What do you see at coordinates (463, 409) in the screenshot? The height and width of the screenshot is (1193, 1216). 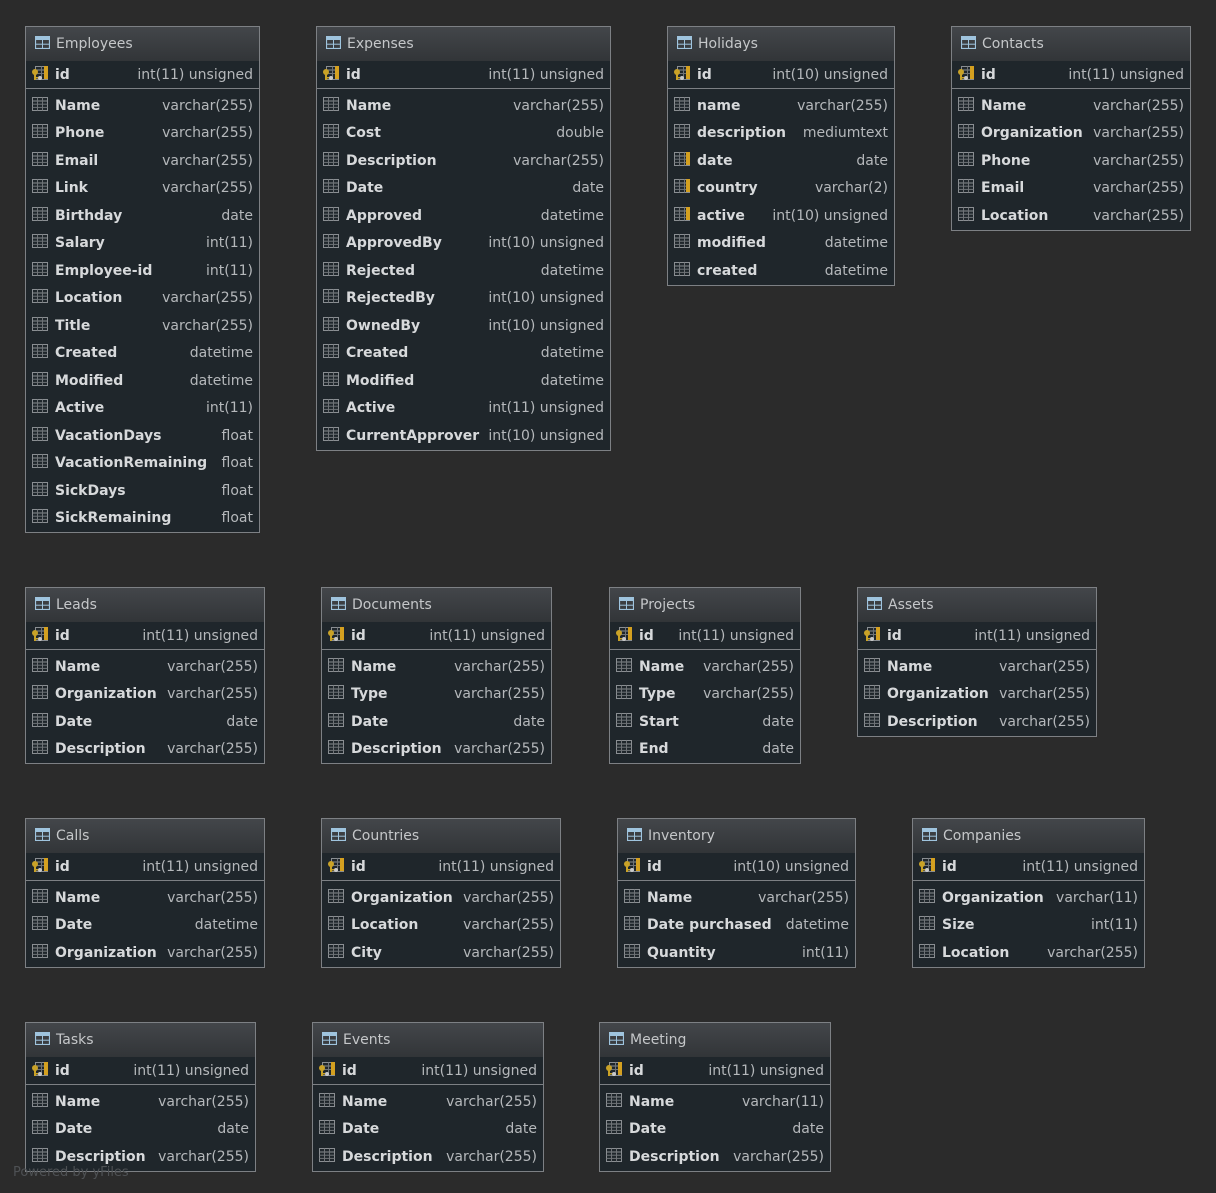 I see `column-row: Active int(11) unsigned` at bounding box center [463, 409].